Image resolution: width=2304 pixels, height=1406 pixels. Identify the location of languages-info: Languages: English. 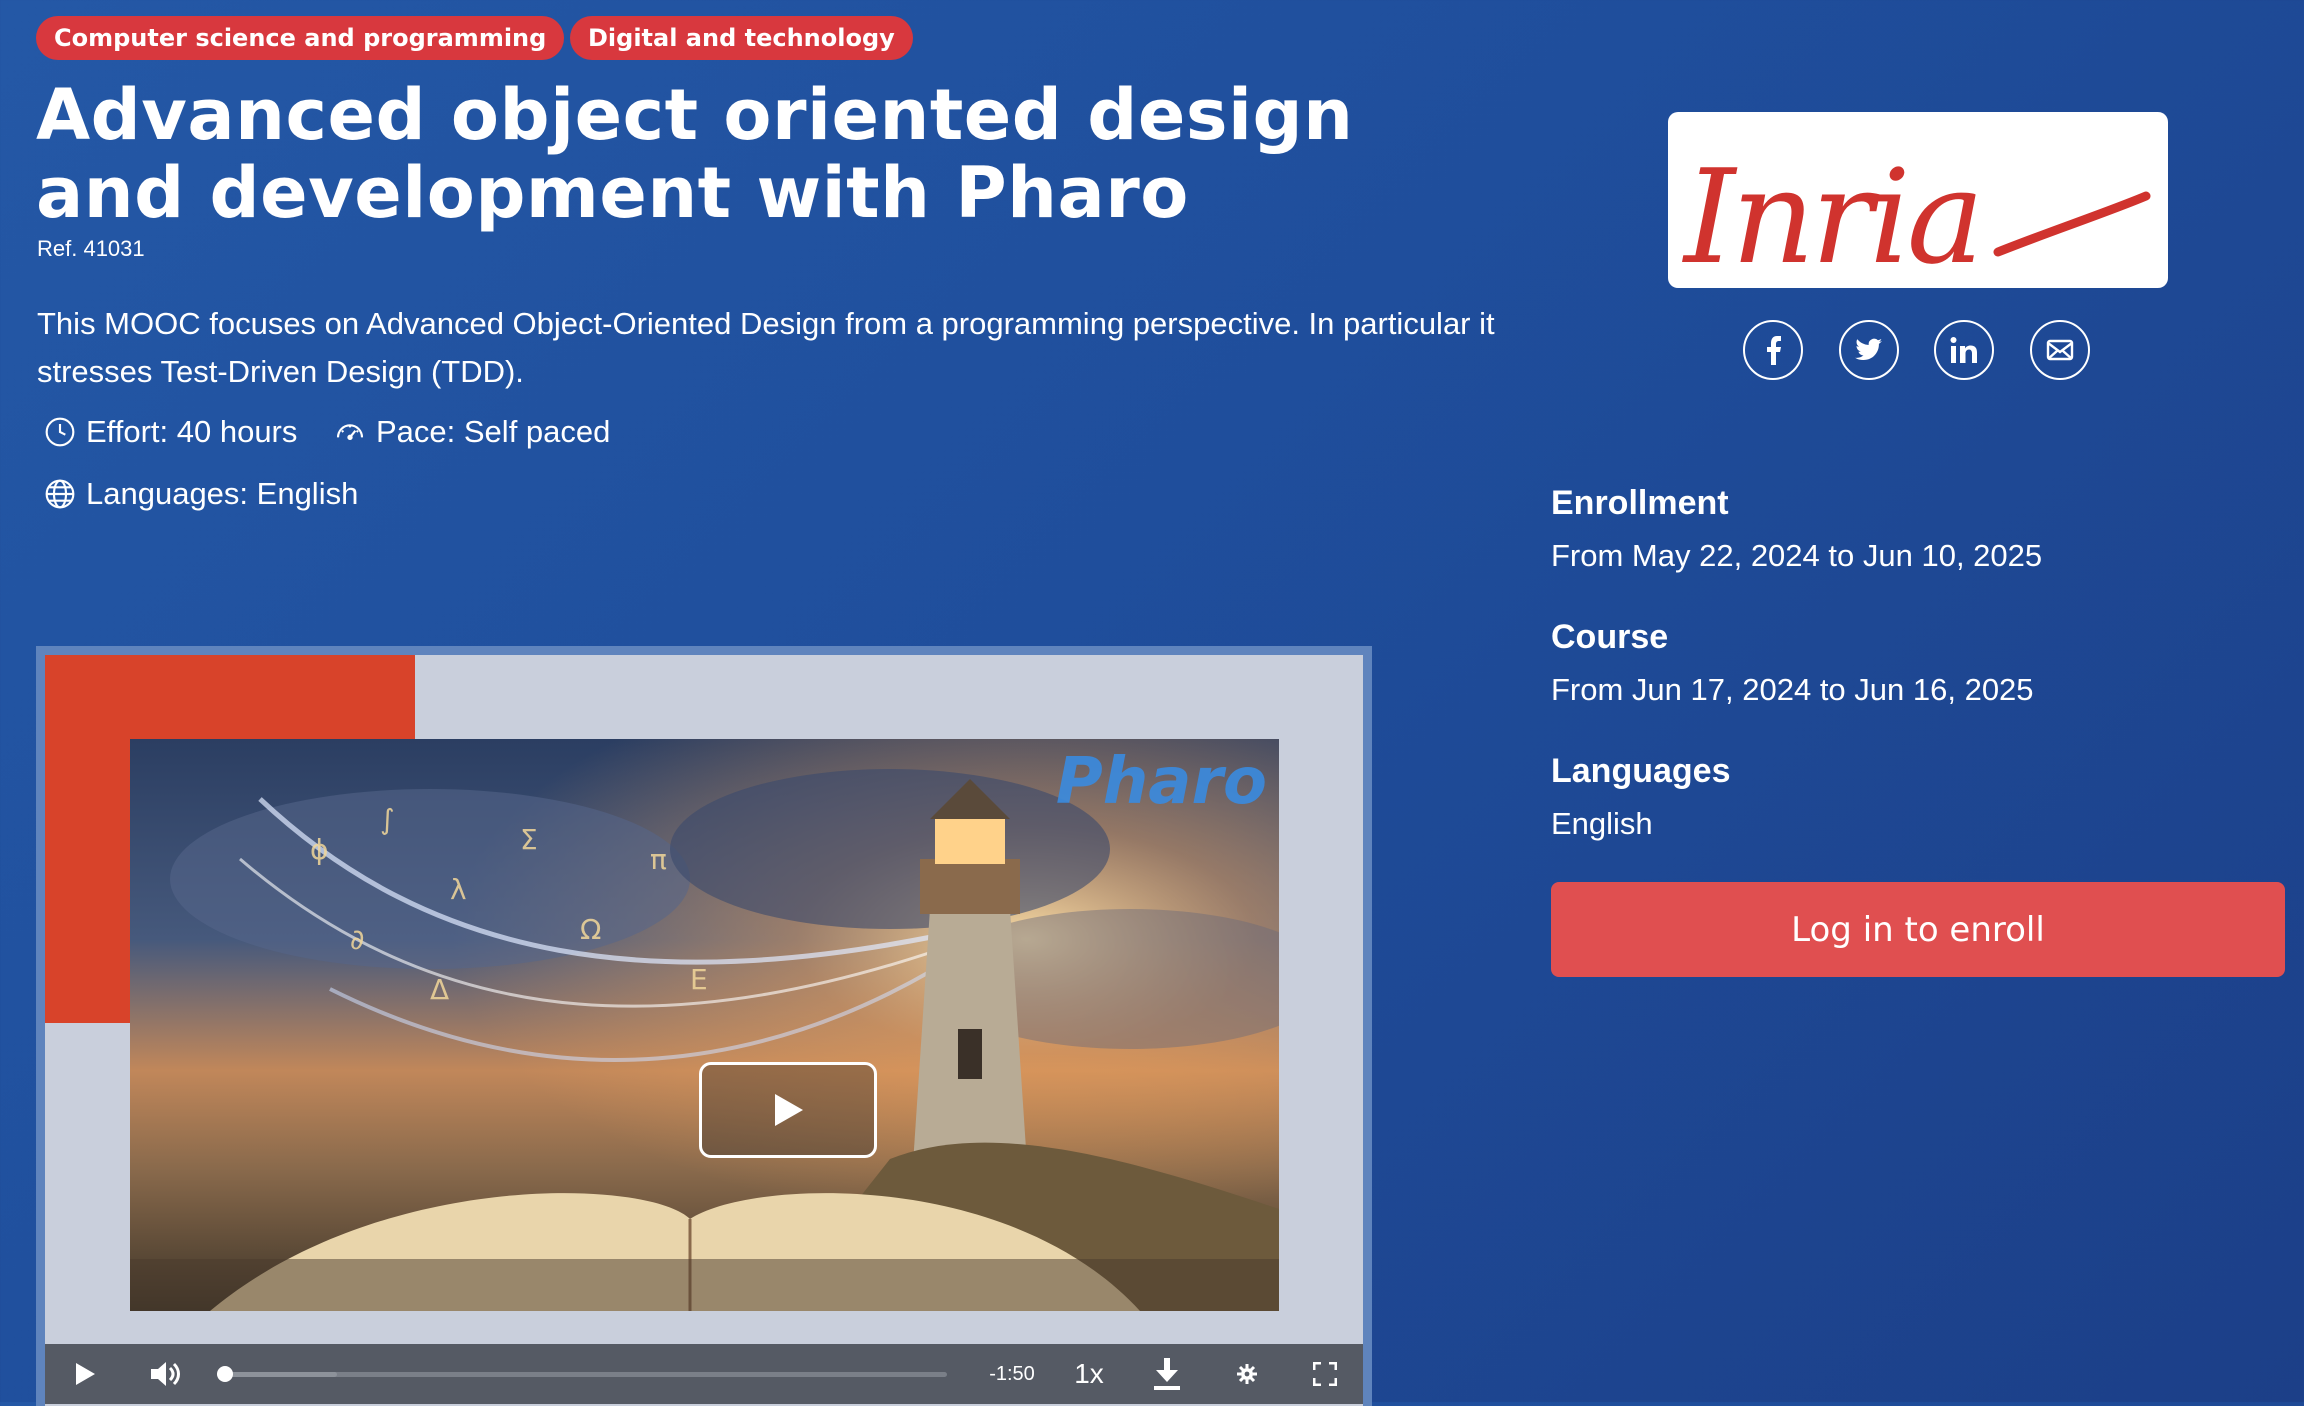
(201, 494).